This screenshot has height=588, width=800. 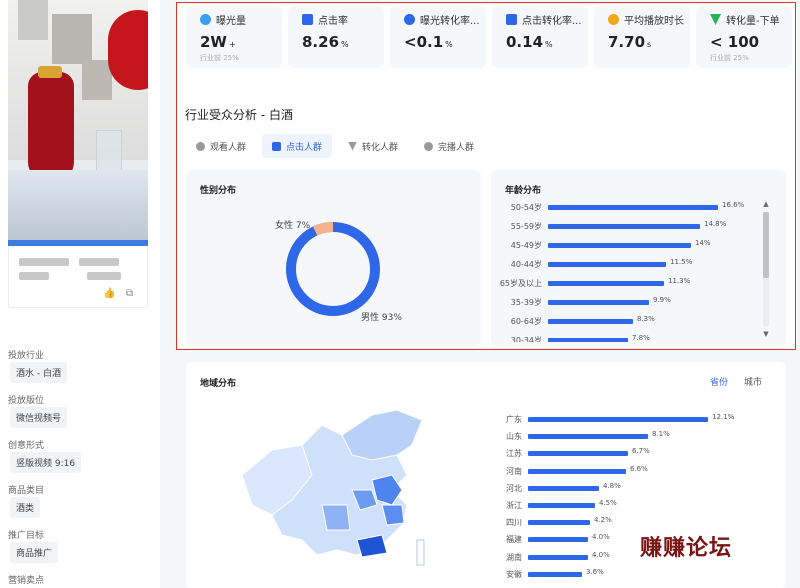 I want to click on field-tag: 酒类, so click(x=25, y=507).